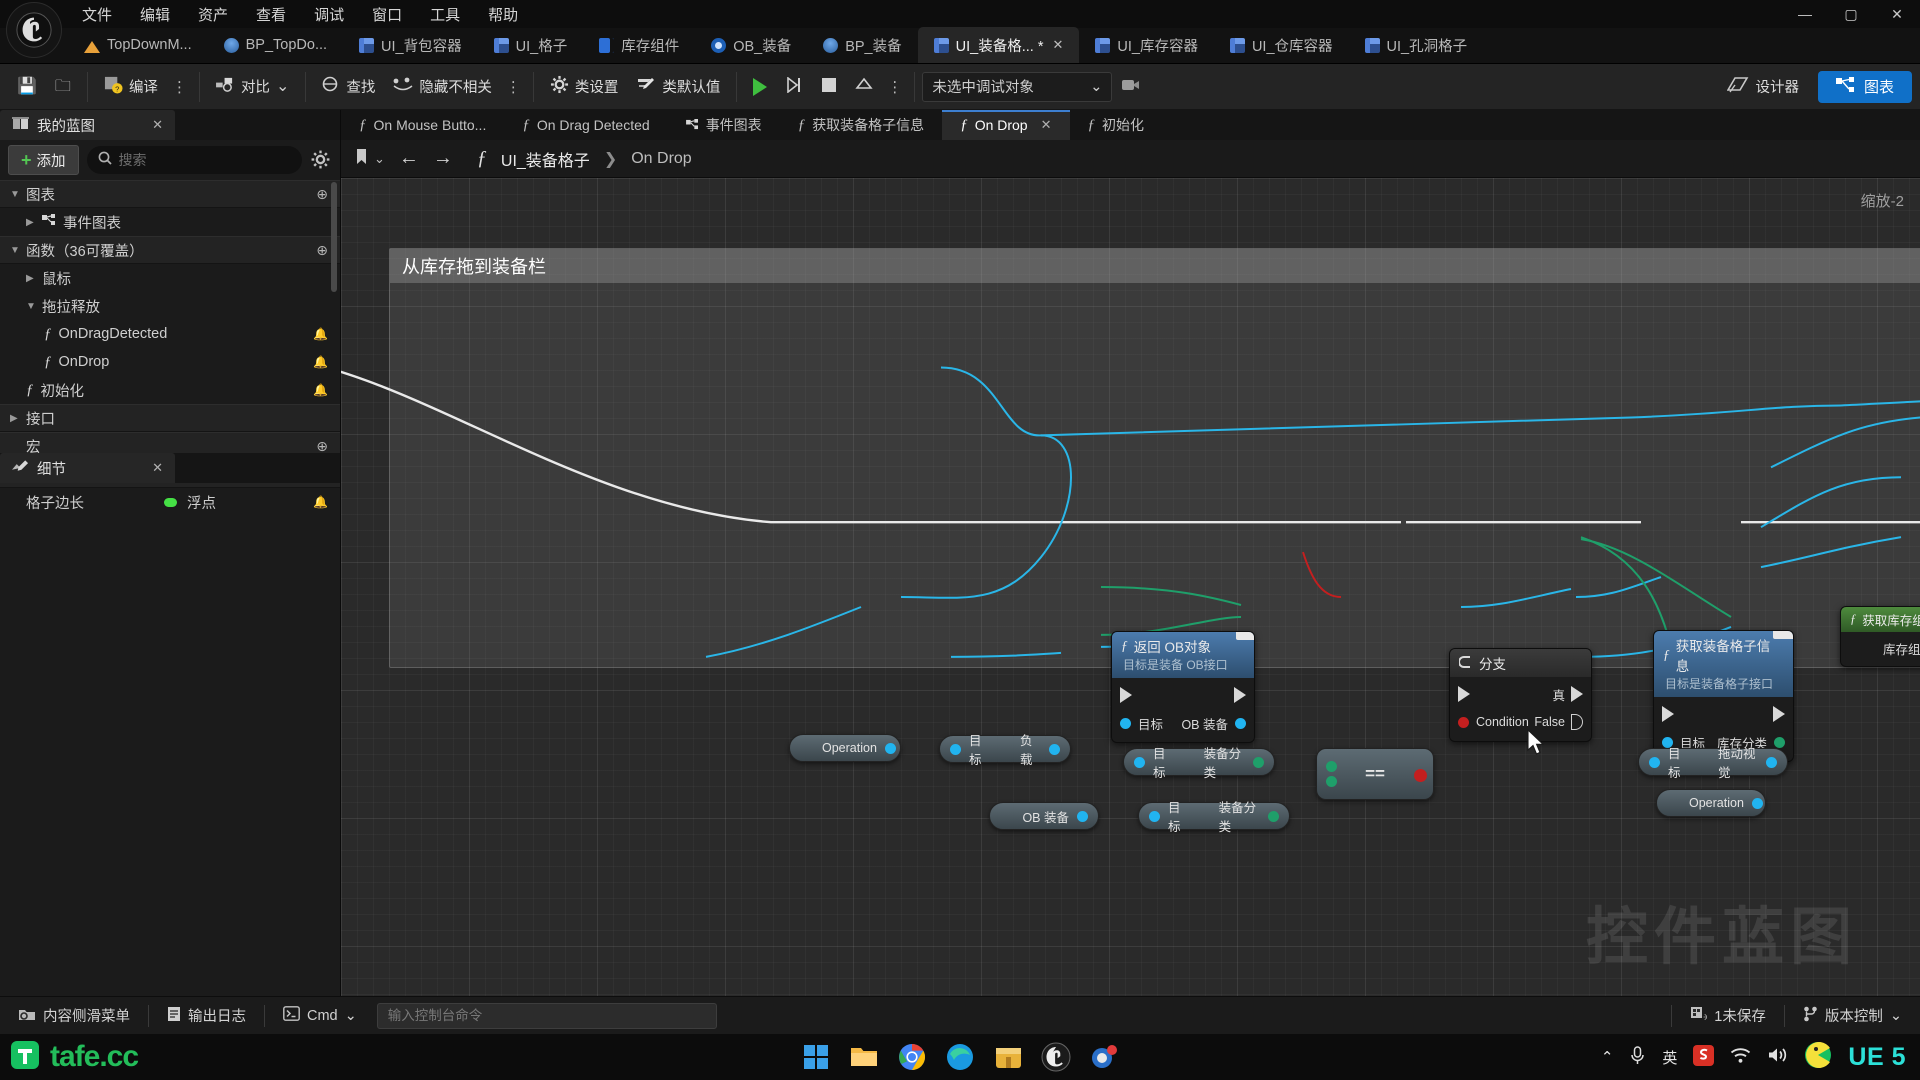 Image resolution: width=1920 pixels, height=1080 pixels. Describe the element at coordinates (1668, 714) in the screenshot. I see `exec-in-pin` at that location.